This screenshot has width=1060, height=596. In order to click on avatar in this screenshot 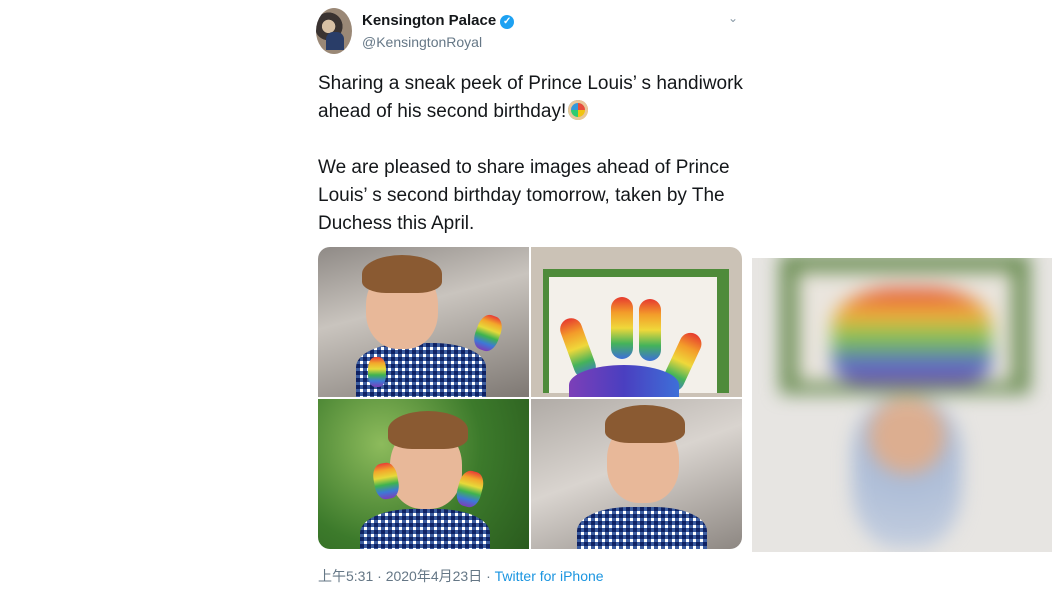, I will do `click(334, 31)`.